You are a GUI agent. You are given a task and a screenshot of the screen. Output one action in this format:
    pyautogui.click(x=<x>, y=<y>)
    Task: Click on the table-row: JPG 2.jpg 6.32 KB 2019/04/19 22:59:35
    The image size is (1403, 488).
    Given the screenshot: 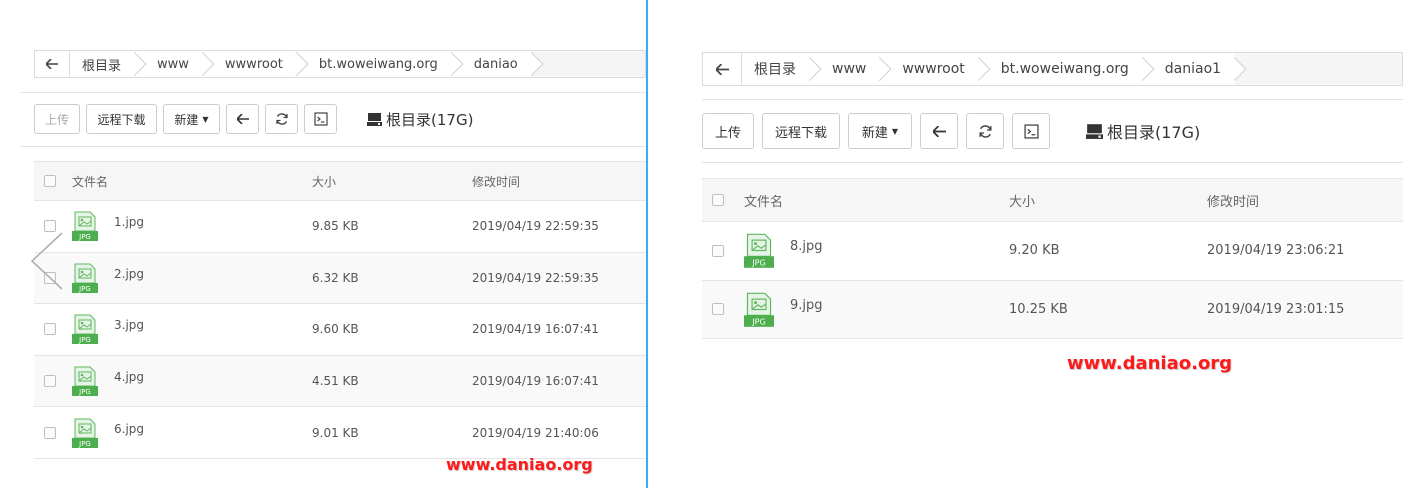 What is the action you would take?
    pyautogui.click(x=340, y=278)
    